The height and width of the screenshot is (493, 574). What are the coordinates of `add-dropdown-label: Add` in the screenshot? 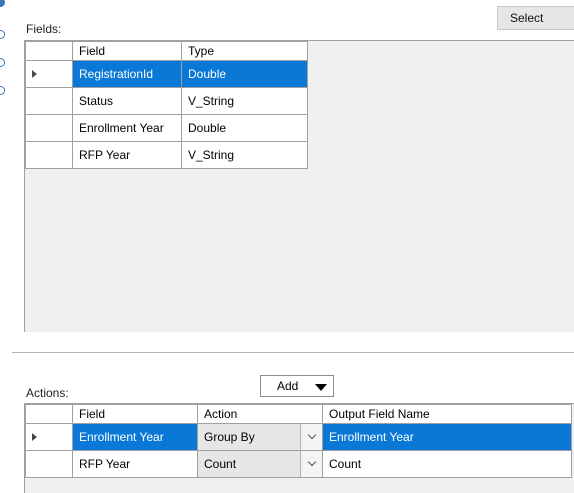 It's located at (288, 386).